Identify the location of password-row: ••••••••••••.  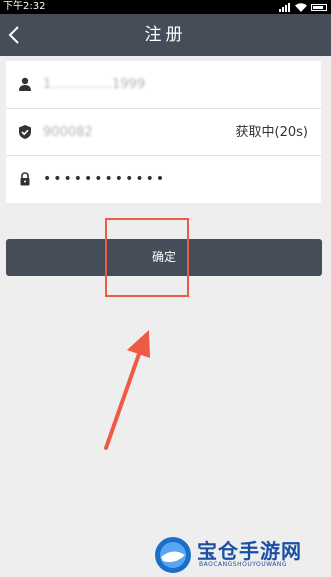
(163, 179).